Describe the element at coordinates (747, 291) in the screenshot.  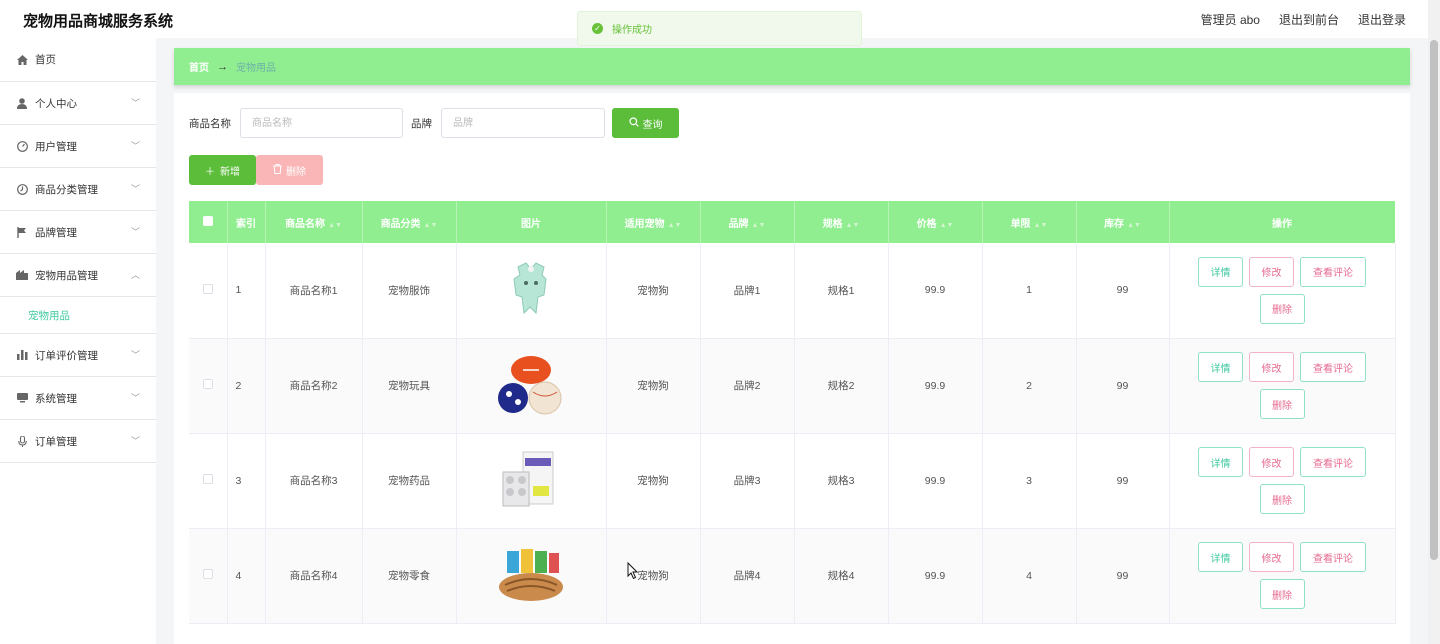
I see `cell-brand: 品牌1` at that location.